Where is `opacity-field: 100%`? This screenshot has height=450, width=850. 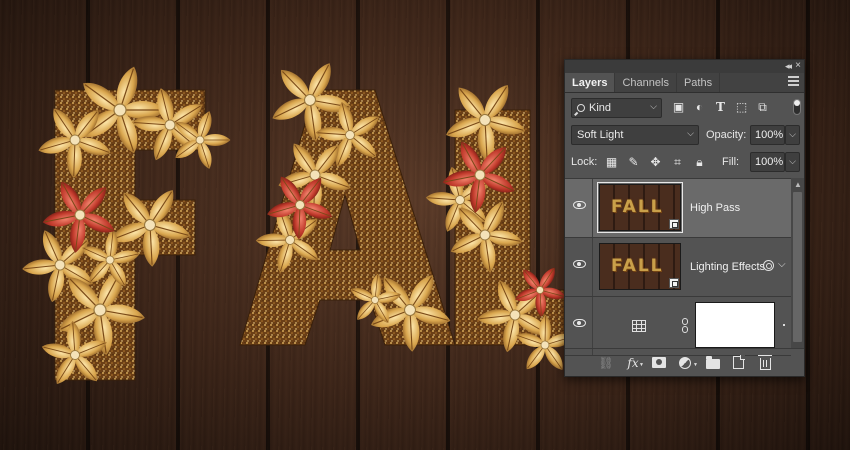 opacity-field: 100% is located at coordinates (767, 135).